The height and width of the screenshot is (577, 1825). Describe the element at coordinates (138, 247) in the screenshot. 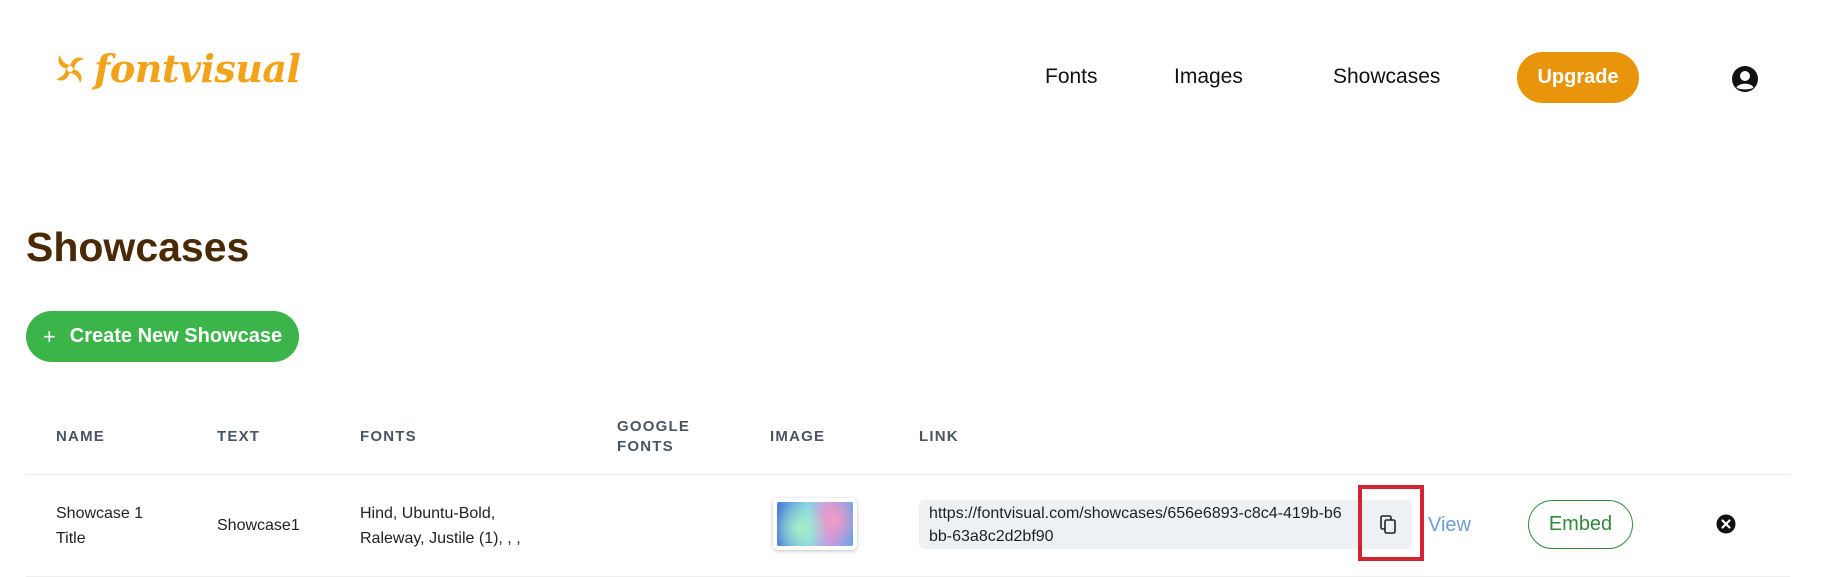

I see `page-title: Showcases` at that location.